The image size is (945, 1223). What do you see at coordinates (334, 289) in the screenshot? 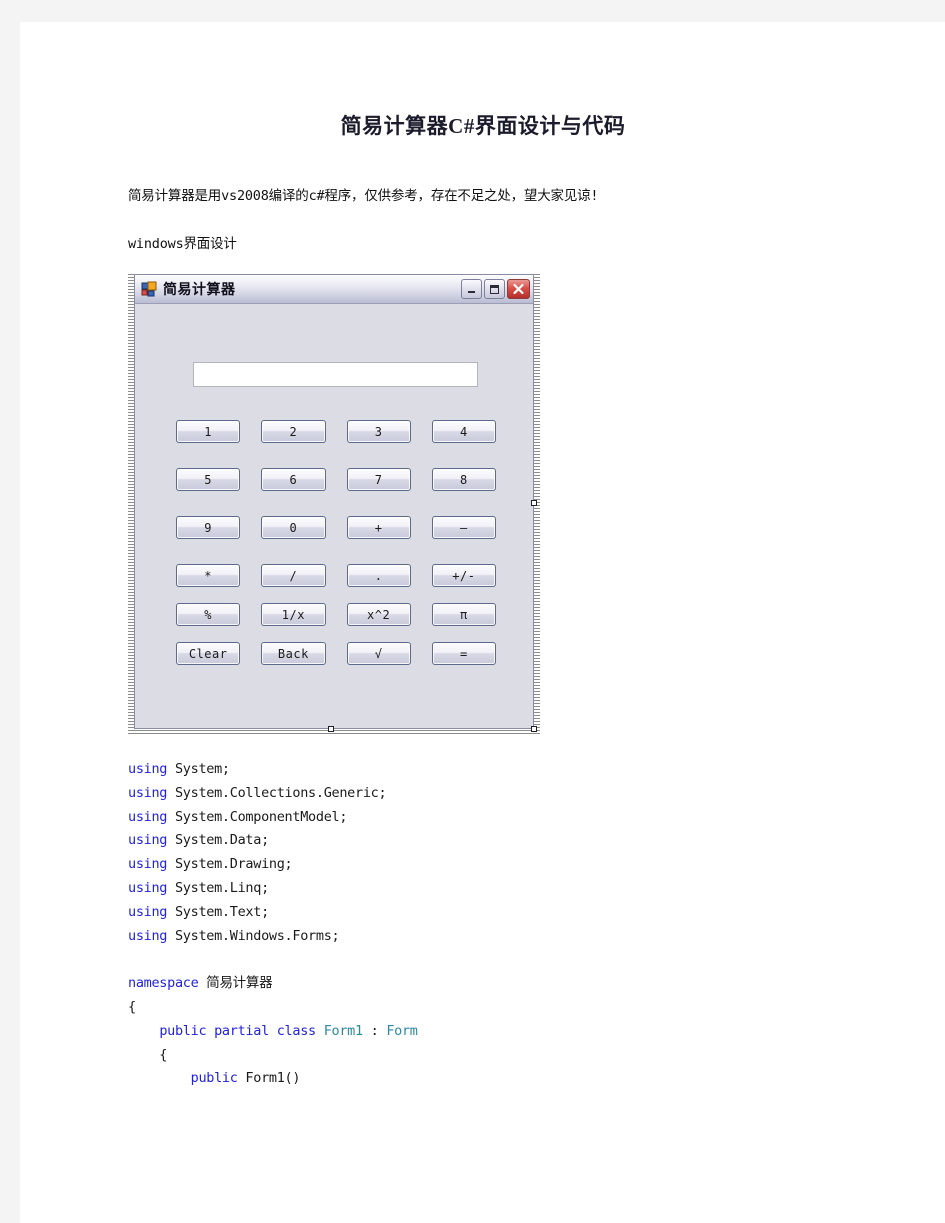
I see `window-titlebar: 简易计算器` at bounding box center [334, 289].